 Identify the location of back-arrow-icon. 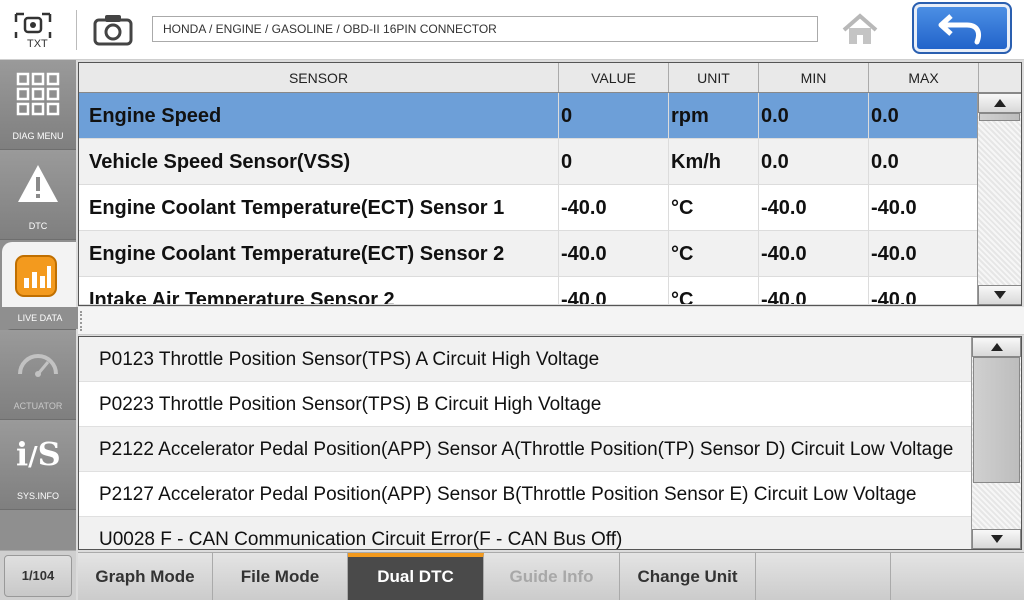
(960, 29).